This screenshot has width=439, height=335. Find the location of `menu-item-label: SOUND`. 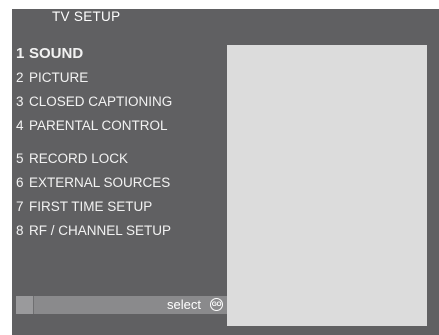

menu-item-label: SOUND is located at coordinates (56, 53).